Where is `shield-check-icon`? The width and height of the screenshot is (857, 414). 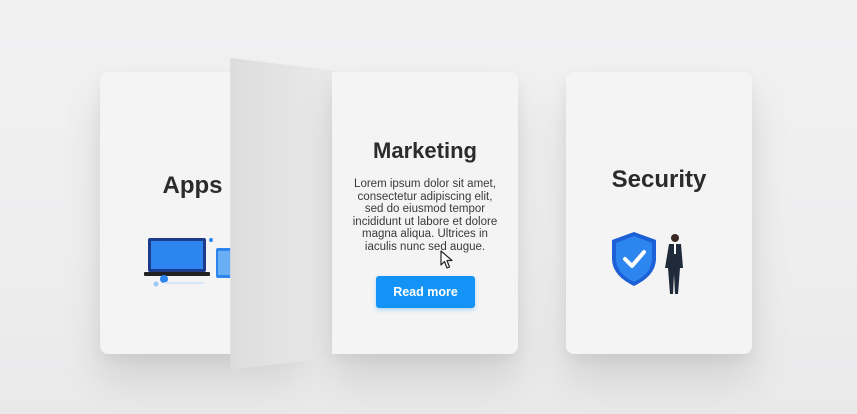
shield-check-icon is located at coordinates (650, 267).